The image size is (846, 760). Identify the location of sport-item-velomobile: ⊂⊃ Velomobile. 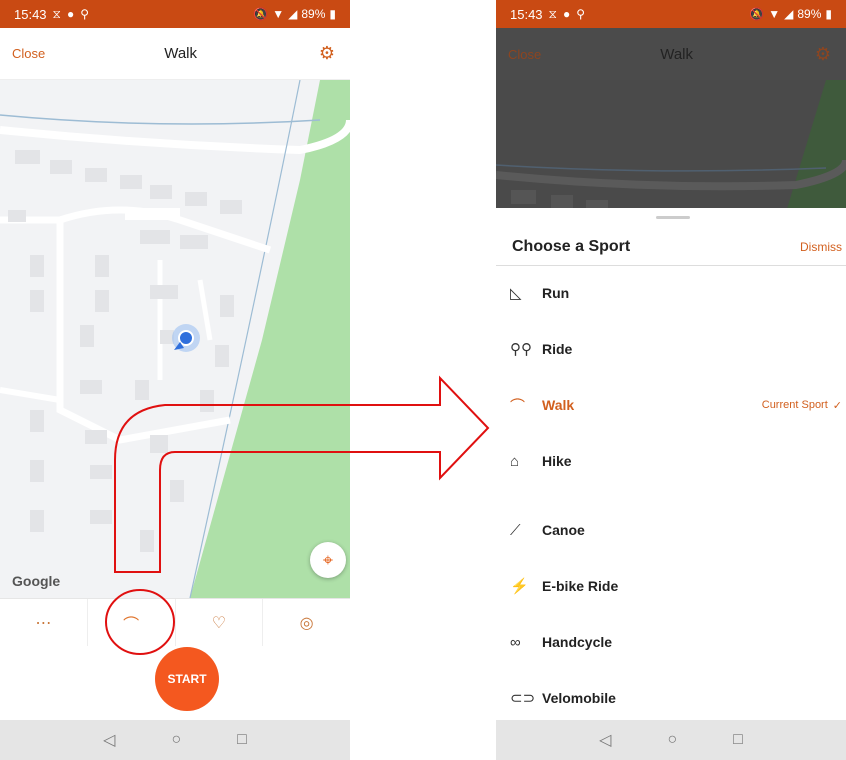
(671, 698).